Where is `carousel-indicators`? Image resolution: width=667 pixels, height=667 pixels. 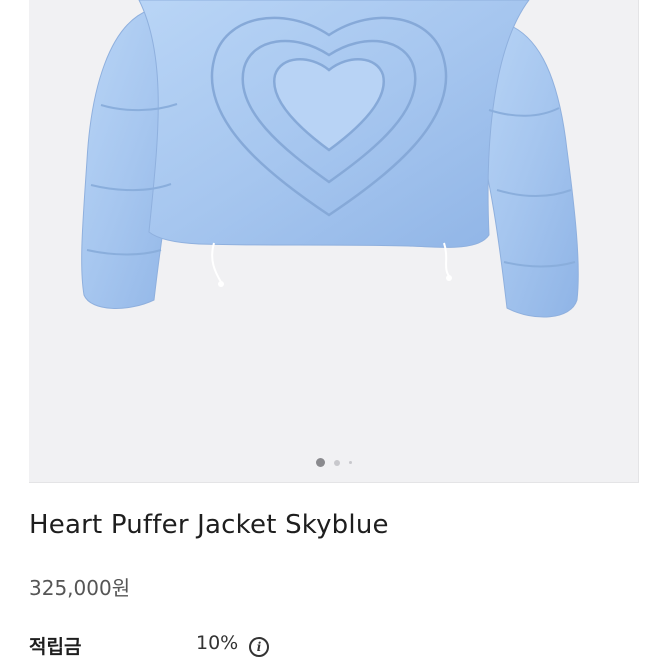
carousel-indicators is located at coordinates (333, 462).